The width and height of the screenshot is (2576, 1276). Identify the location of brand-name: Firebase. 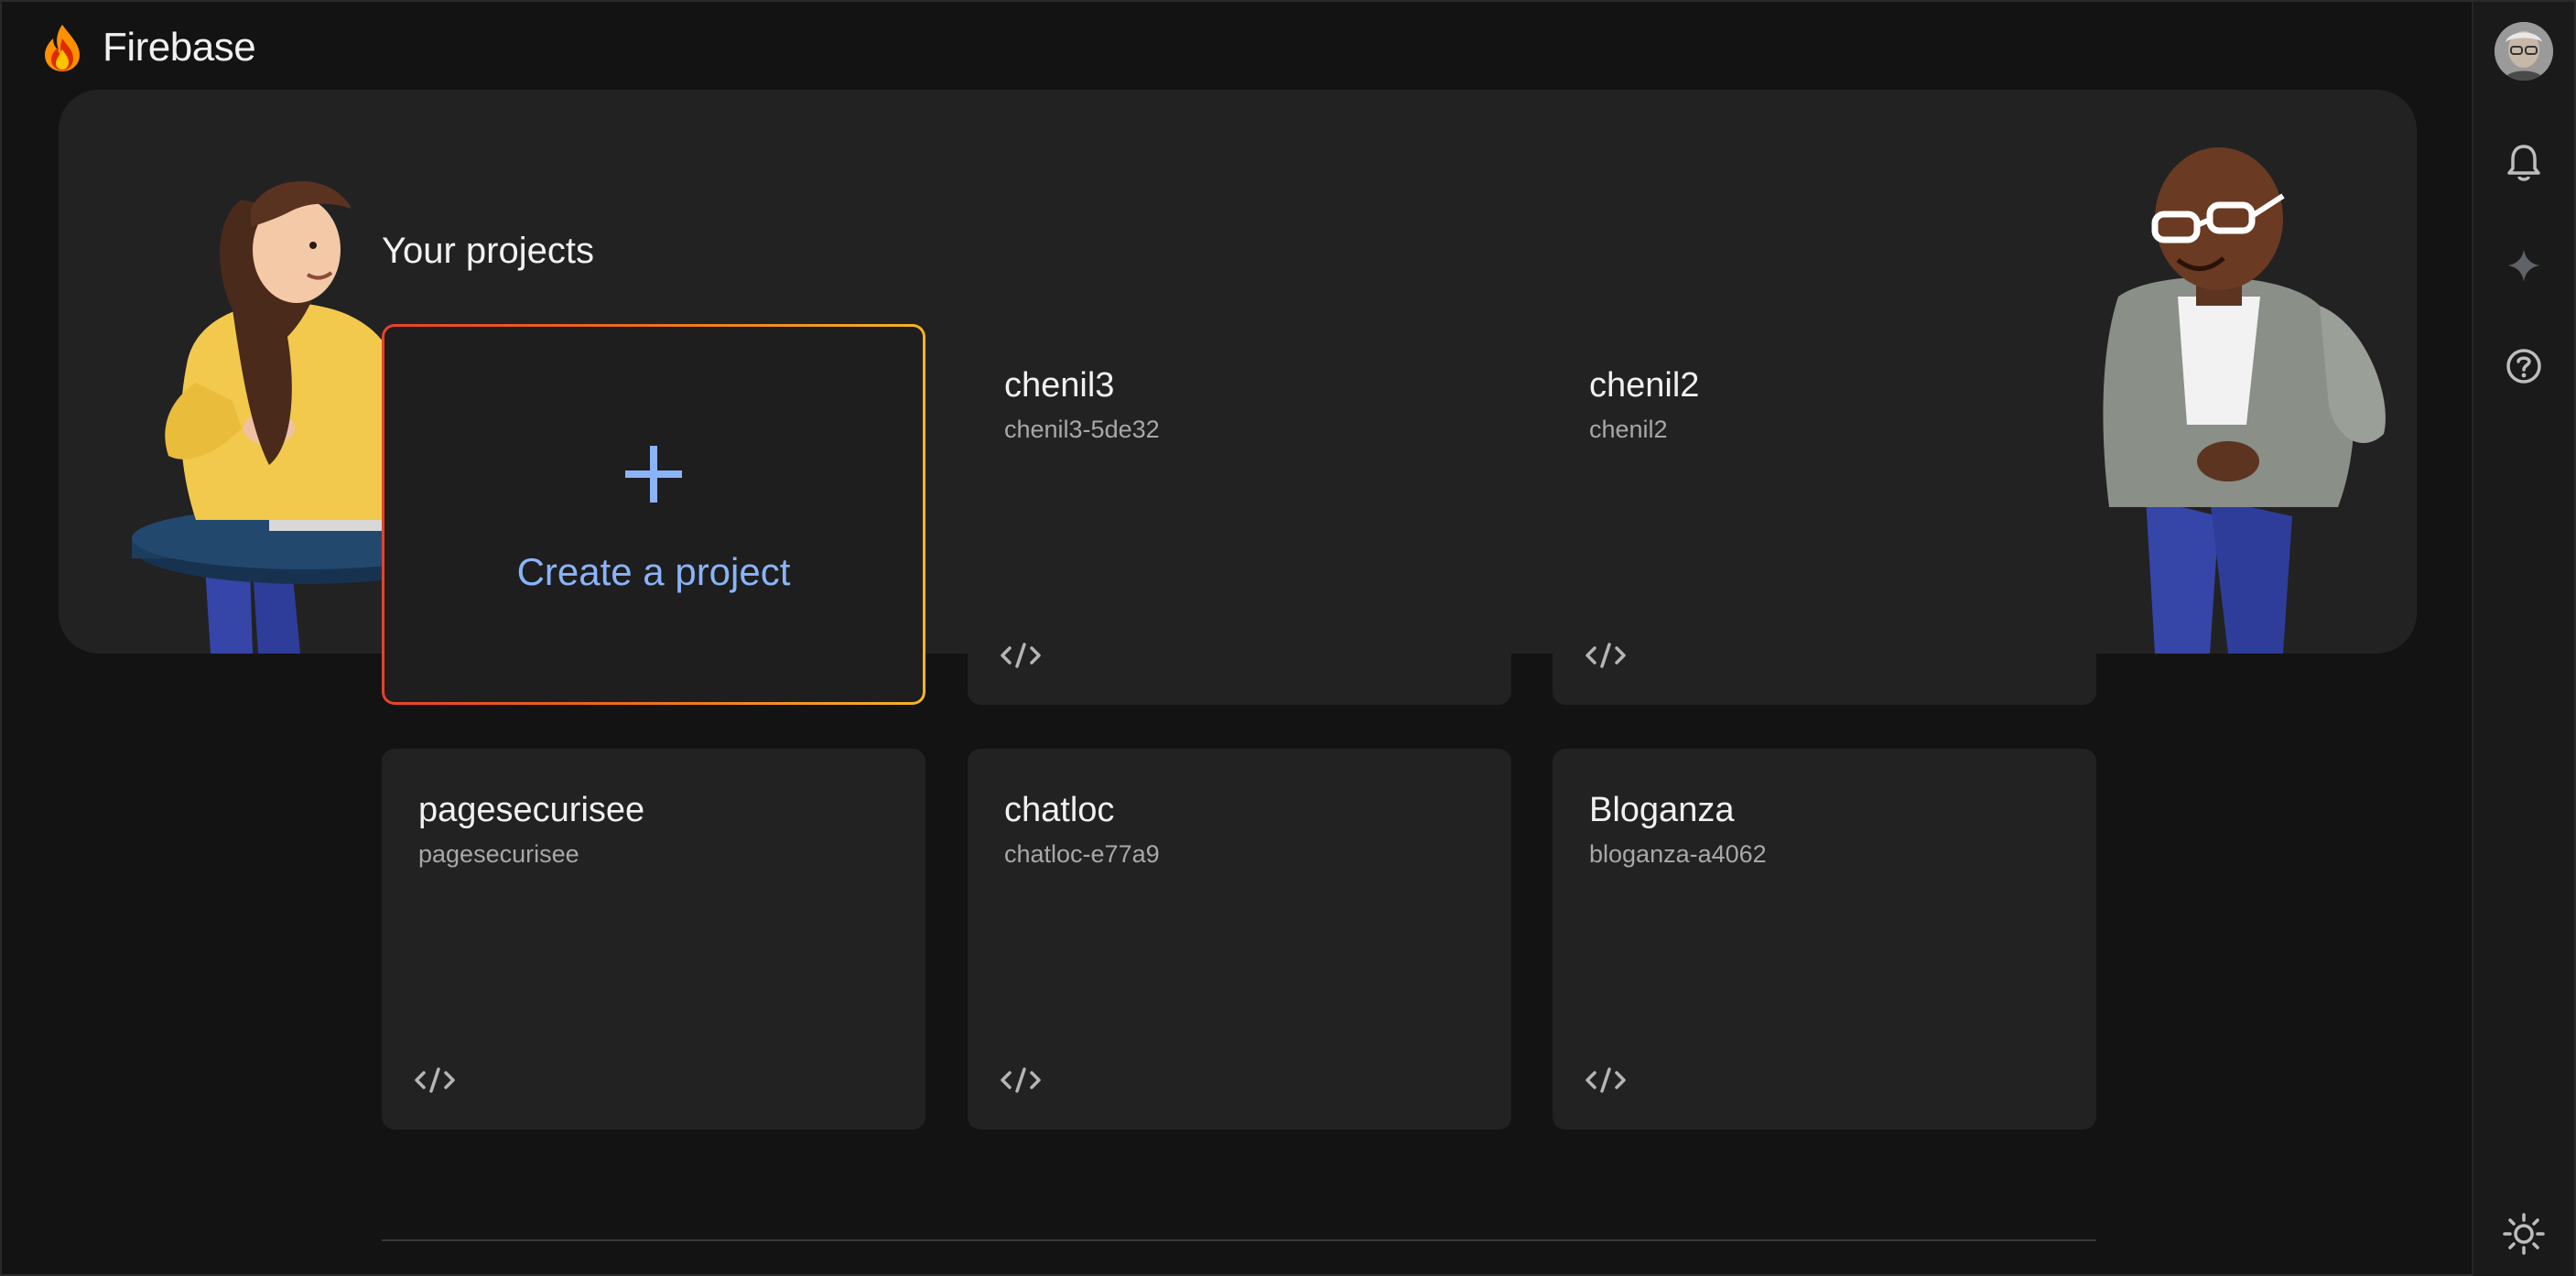
(180, 48).